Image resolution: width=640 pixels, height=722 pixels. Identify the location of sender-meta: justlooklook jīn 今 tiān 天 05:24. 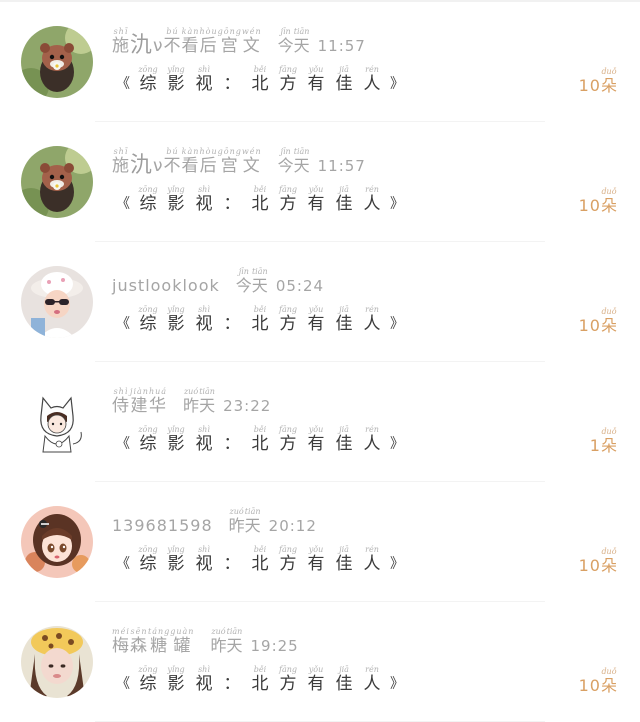
(218, 279).